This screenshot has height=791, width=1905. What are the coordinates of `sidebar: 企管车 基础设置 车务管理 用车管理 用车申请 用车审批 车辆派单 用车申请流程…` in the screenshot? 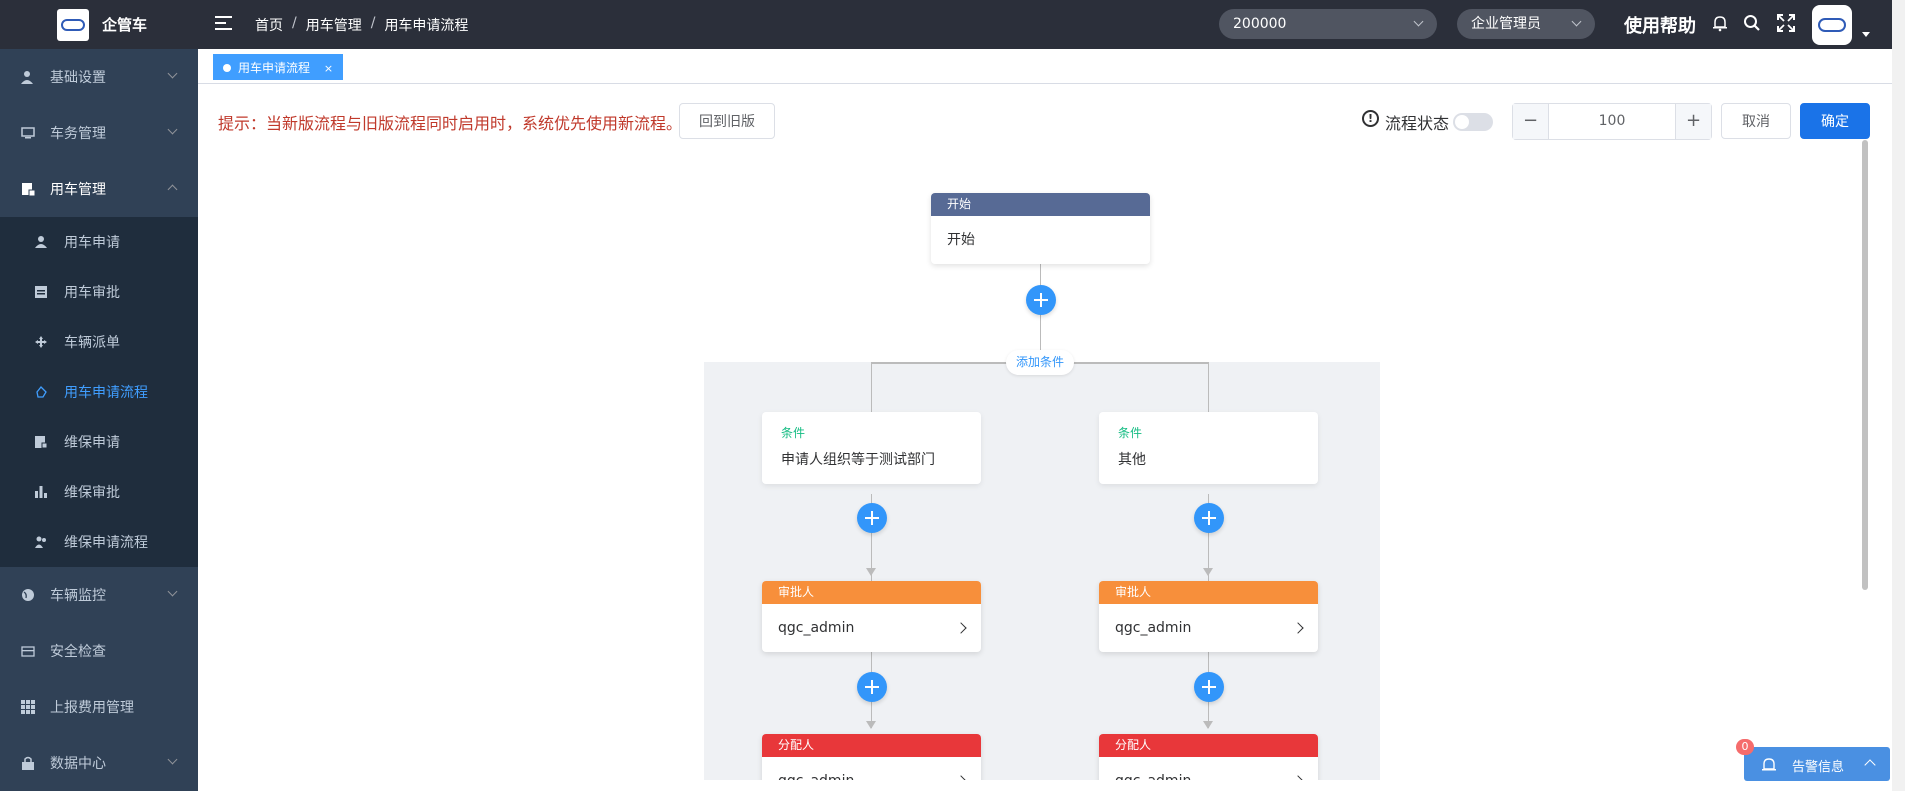 It's located at (99, 395).